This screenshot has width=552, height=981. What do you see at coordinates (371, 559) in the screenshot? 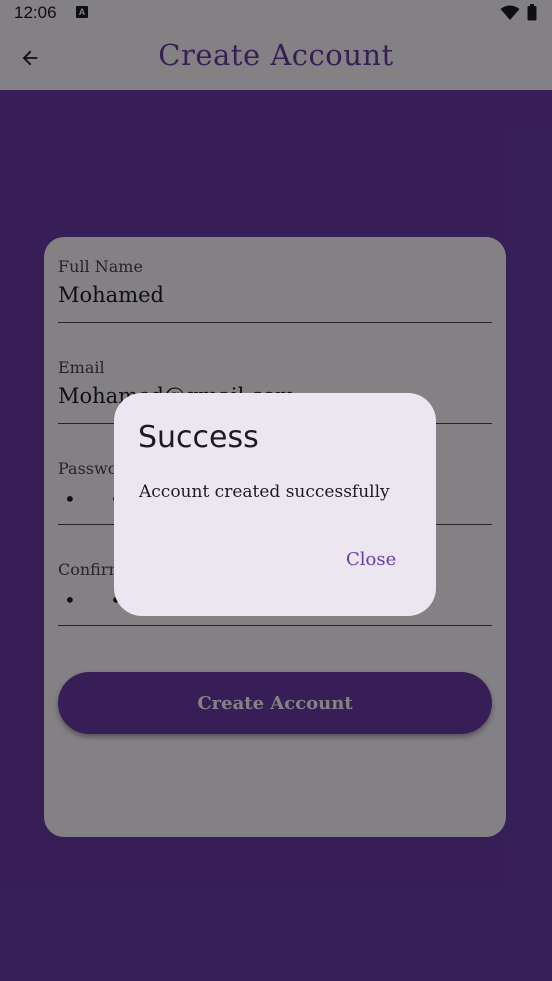
I see `close-button: Close` at bounding box center [371, 559].